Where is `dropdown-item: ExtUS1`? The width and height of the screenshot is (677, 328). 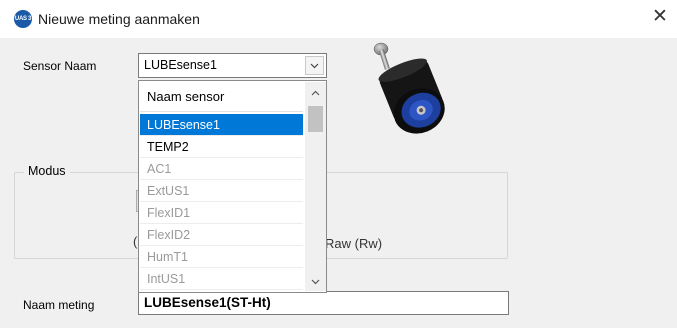
dropdown-item: ExtUS1 is located at coordinates (221, 191).